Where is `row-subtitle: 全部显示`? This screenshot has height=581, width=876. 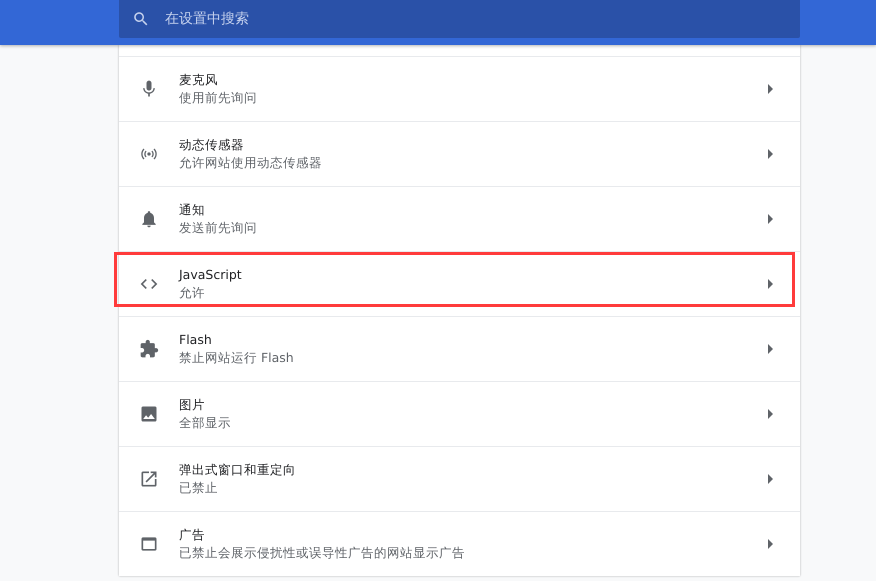
row-subtitle: 全部显示 is located at coordinates (205, 423).